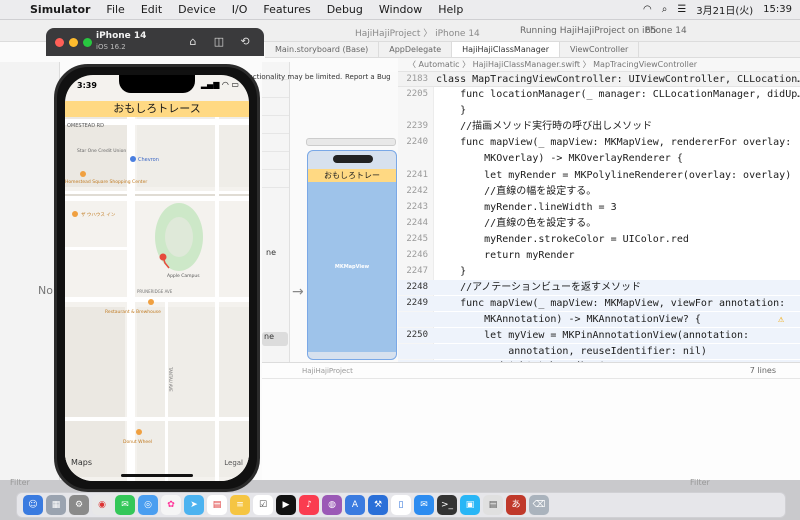 This screenshot has width=800, height=520. I want to click on terminal-icon: >_, so click(447, 505).